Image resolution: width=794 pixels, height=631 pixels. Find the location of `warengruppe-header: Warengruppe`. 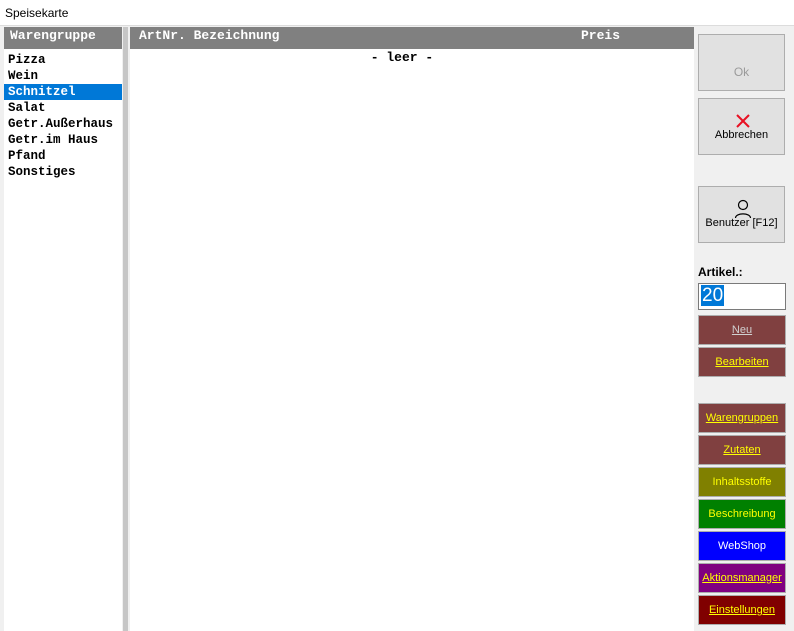

warengruppe-header: Warengruppe is located at coordinates (63, 38).